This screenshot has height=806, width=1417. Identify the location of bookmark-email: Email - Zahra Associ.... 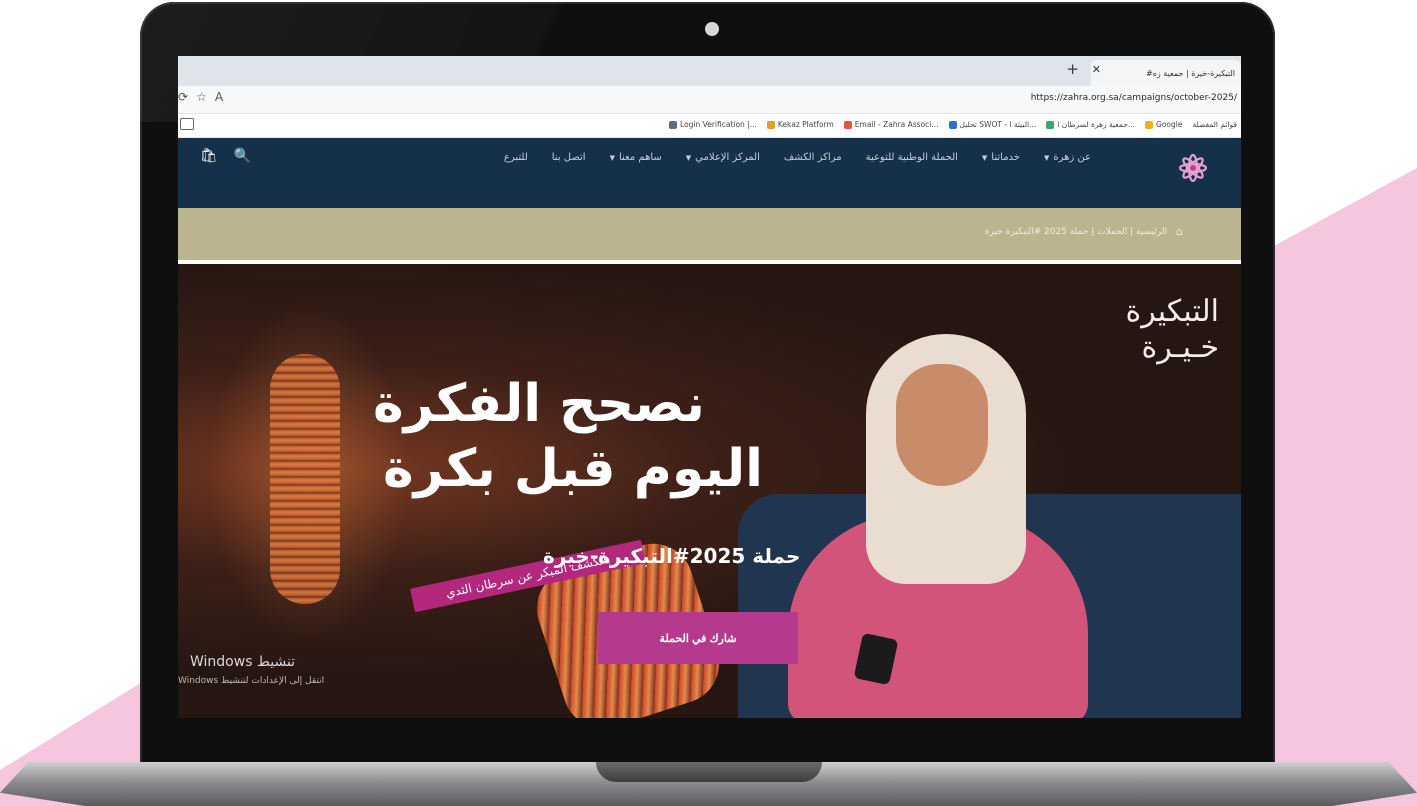
(891, 124).